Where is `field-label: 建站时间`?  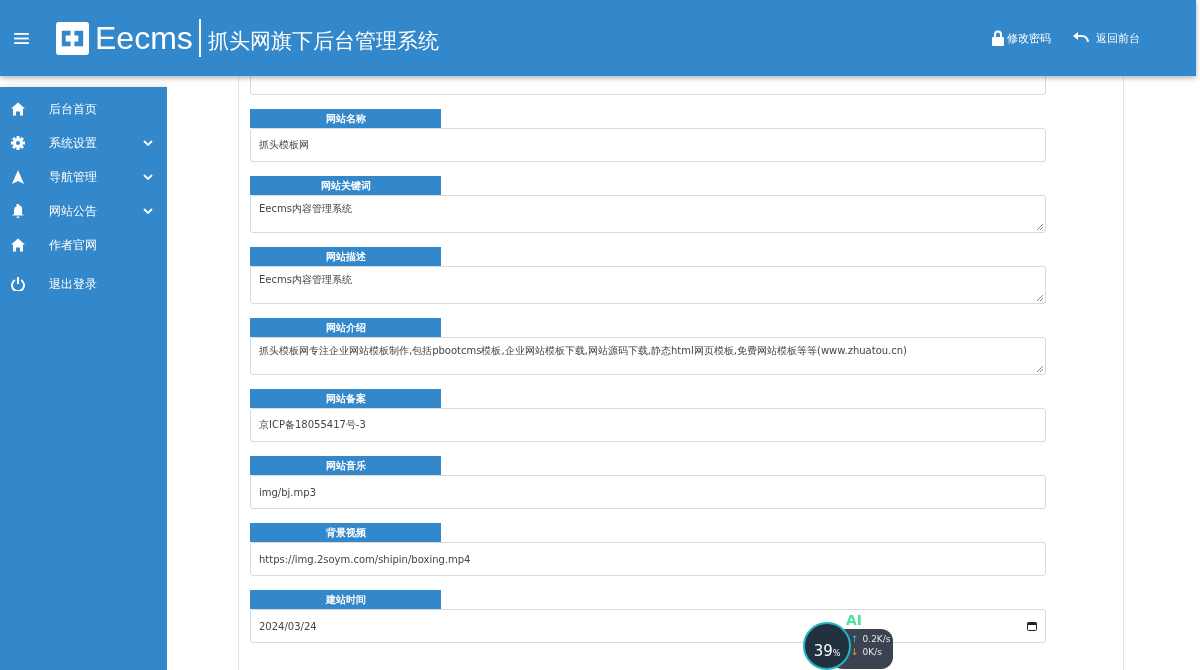 field-label: 建站时间 is located at coordinates (345, 599).